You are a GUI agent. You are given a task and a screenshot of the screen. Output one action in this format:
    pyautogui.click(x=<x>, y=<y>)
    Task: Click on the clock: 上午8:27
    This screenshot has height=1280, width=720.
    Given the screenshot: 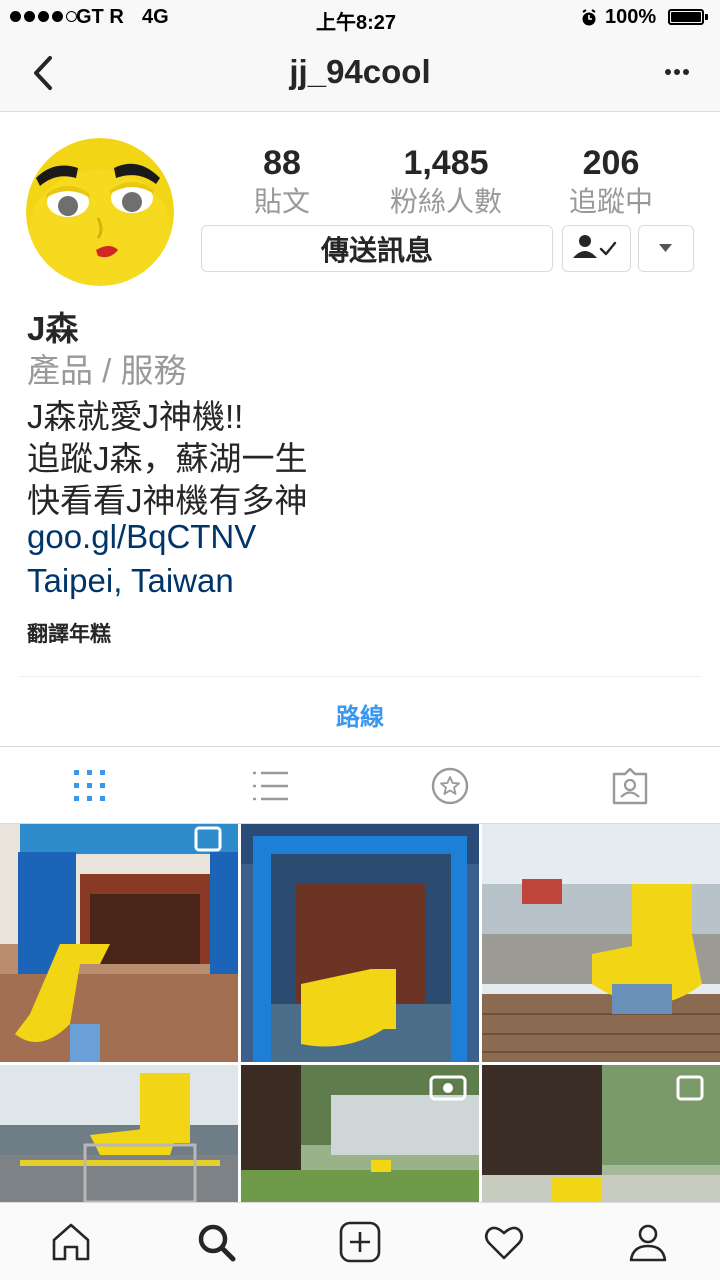 What is the action you would take?
    pyautogui.click(x=356, y=23)
    